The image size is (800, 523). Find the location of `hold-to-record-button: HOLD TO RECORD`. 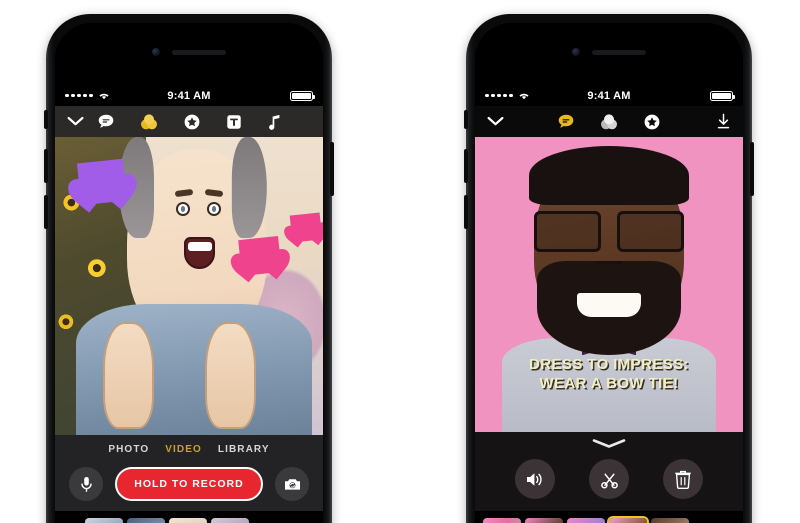

hold-to-record-button: HOLD TO RECORD is located at coordinates (189, 484).